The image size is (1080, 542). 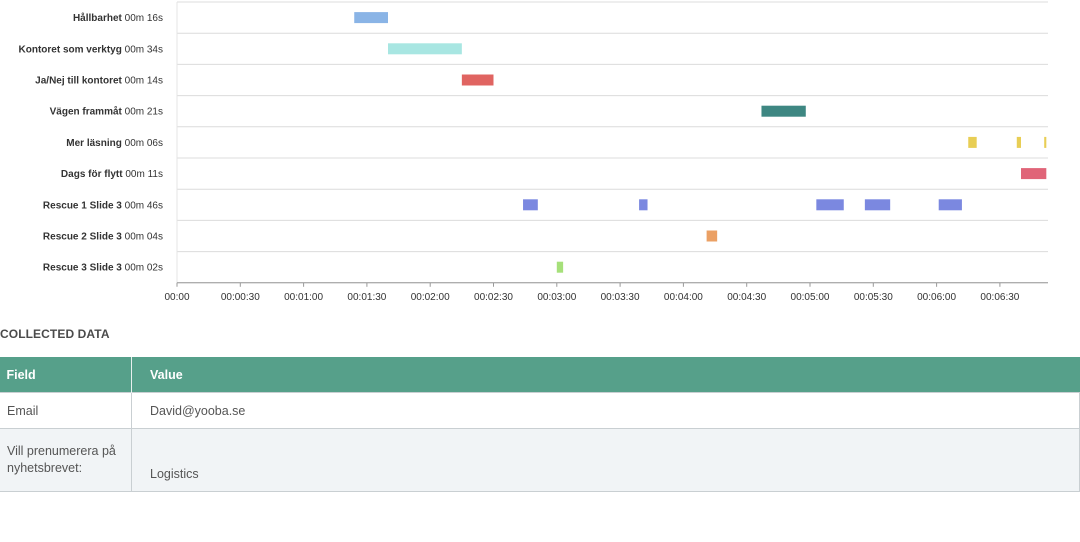 What do you see at coordinates (605, 375) in the screenshot?
I see `value-column-header: Value` at bounding box center [605, 375].